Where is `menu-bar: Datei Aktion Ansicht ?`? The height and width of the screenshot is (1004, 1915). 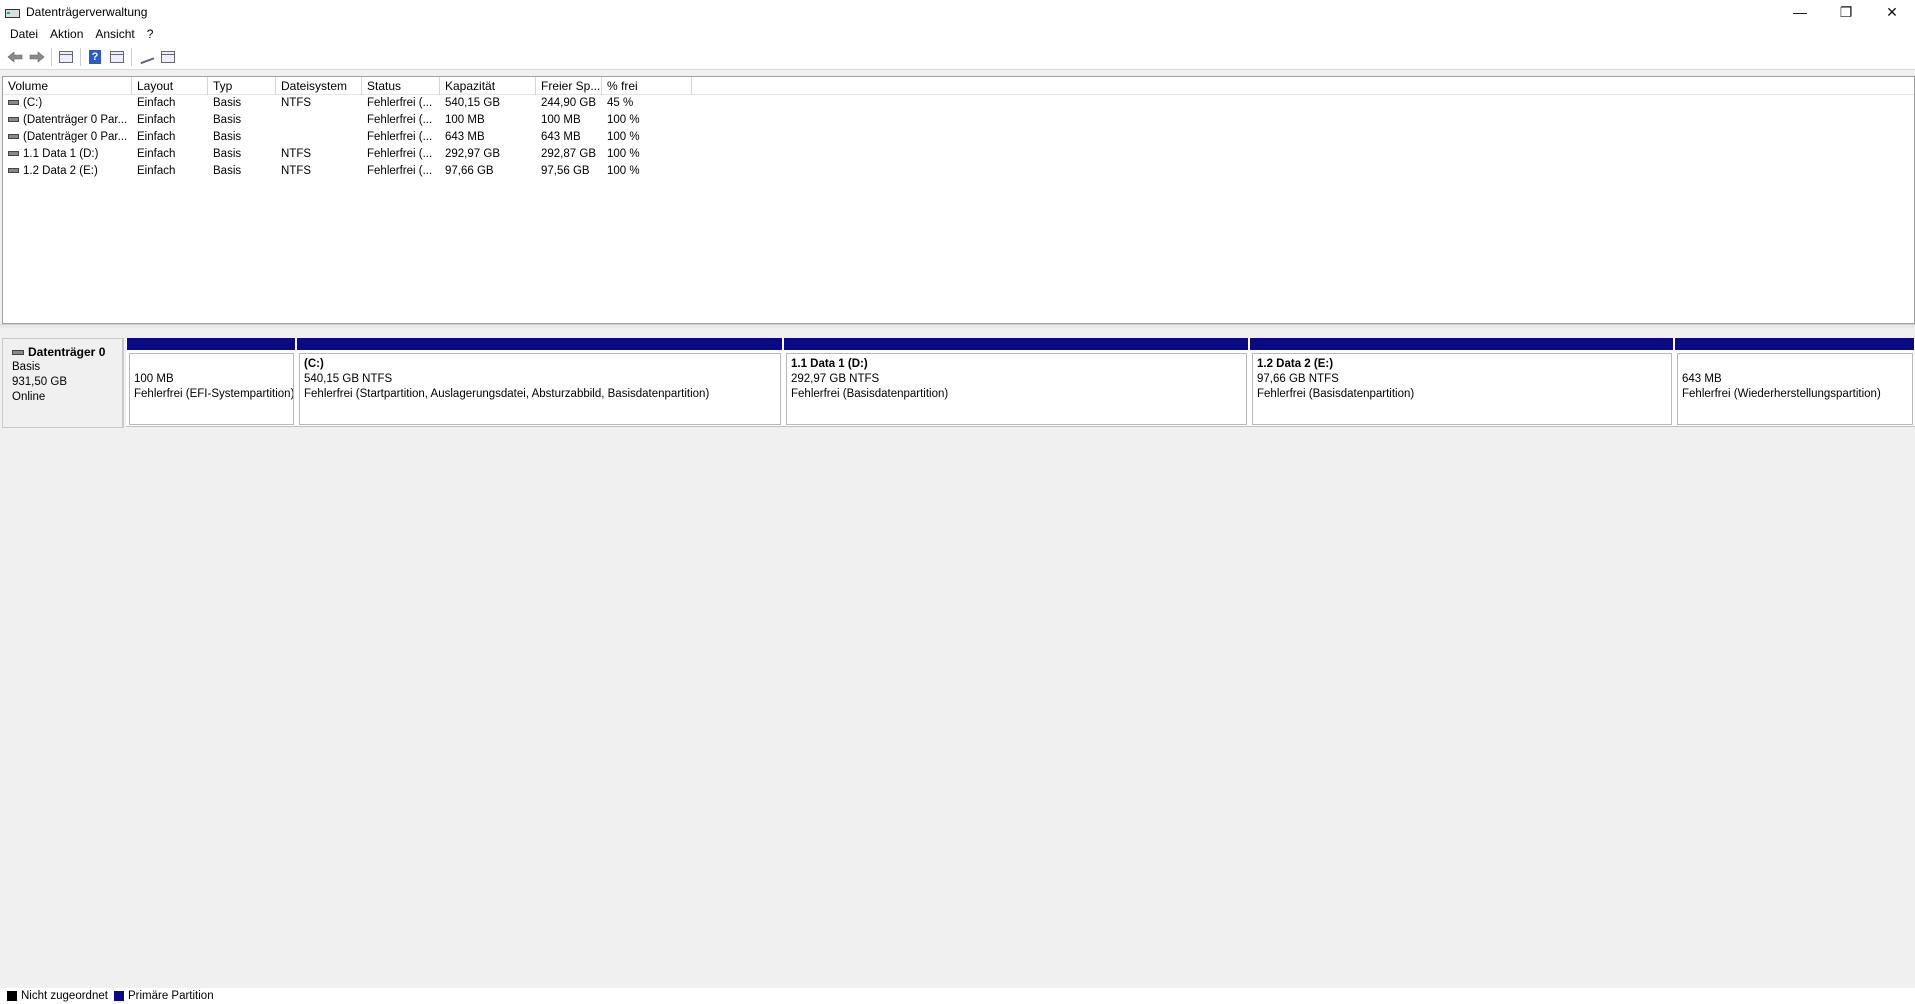 menu-bar: Datei Aktion Ansicht ? is located at coordinates (957, 34).